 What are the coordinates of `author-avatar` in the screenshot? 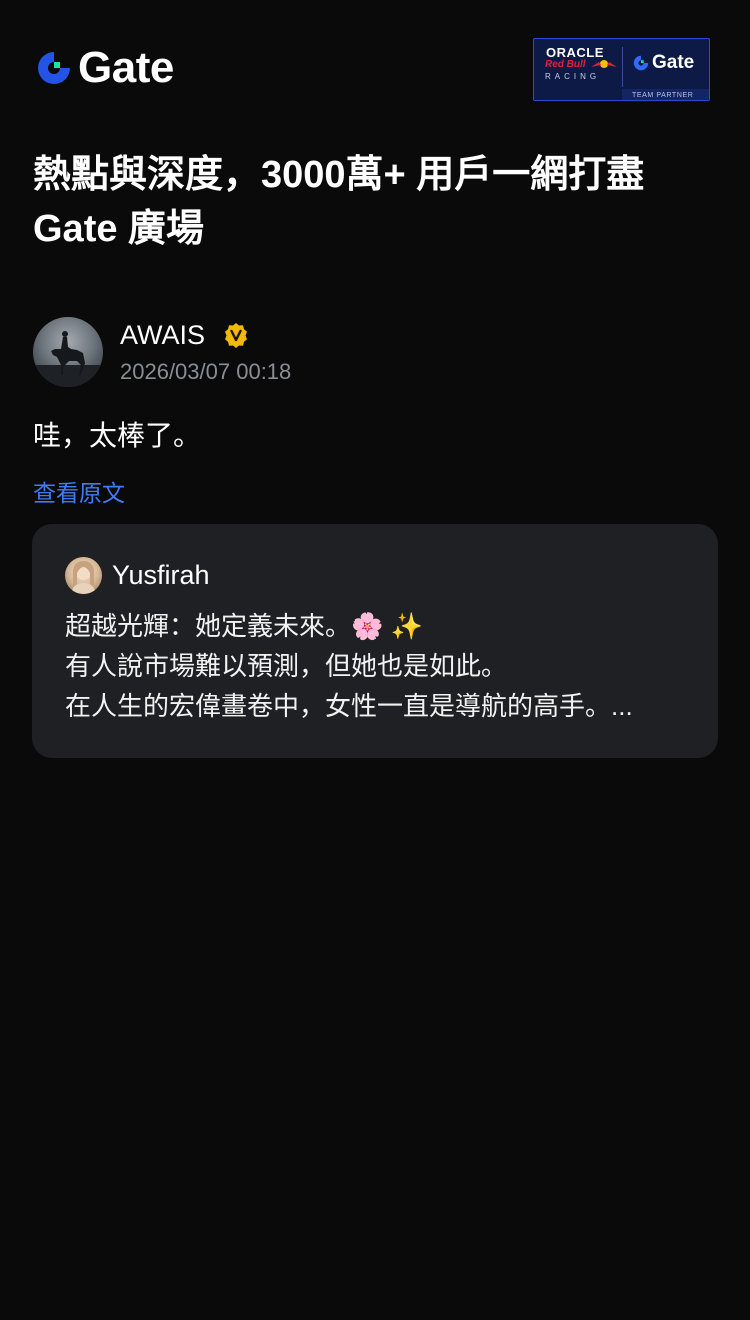 It's located at (68, 352).